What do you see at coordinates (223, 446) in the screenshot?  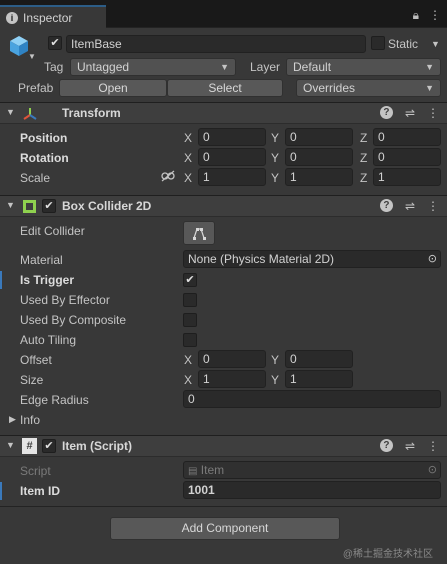 I see `item-script-header: ▼ # ✔ Item (Script) ? ⇌ ⋮` at bounding box center [223, 446].